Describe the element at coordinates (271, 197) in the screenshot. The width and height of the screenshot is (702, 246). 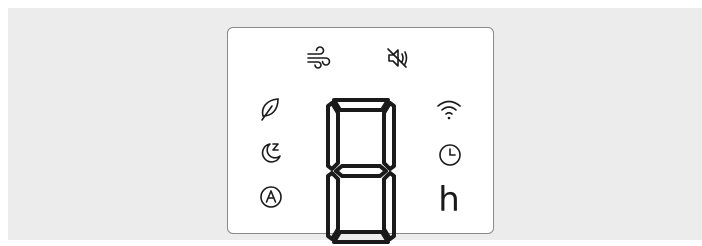
I see `auto-mode-icon` at that location.